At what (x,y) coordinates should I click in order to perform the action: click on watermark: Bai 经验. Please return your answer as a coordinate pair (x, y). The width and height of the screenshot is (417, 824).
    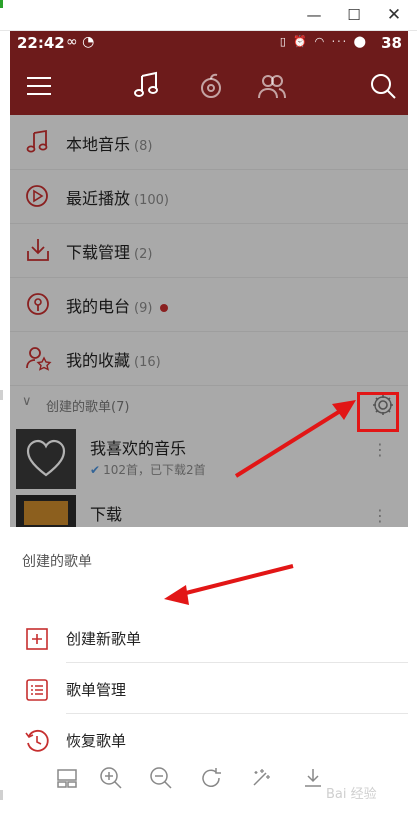
    Looking at the image, I should click on (351, 794).